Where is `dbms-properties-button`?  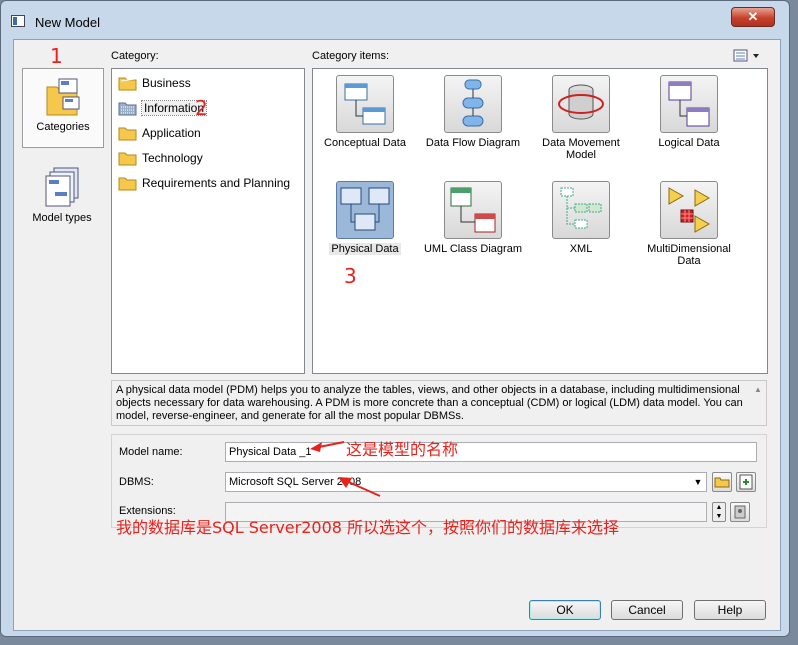
dbms-properties-button is located at coordinates (746, 482).